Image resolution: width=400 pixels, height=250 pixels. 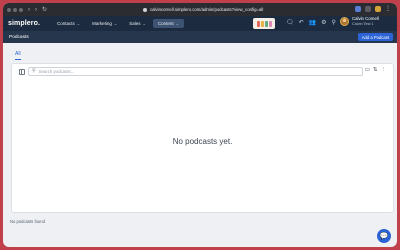 I want to click on forward-icon: ›, so click(x=36, y=10).